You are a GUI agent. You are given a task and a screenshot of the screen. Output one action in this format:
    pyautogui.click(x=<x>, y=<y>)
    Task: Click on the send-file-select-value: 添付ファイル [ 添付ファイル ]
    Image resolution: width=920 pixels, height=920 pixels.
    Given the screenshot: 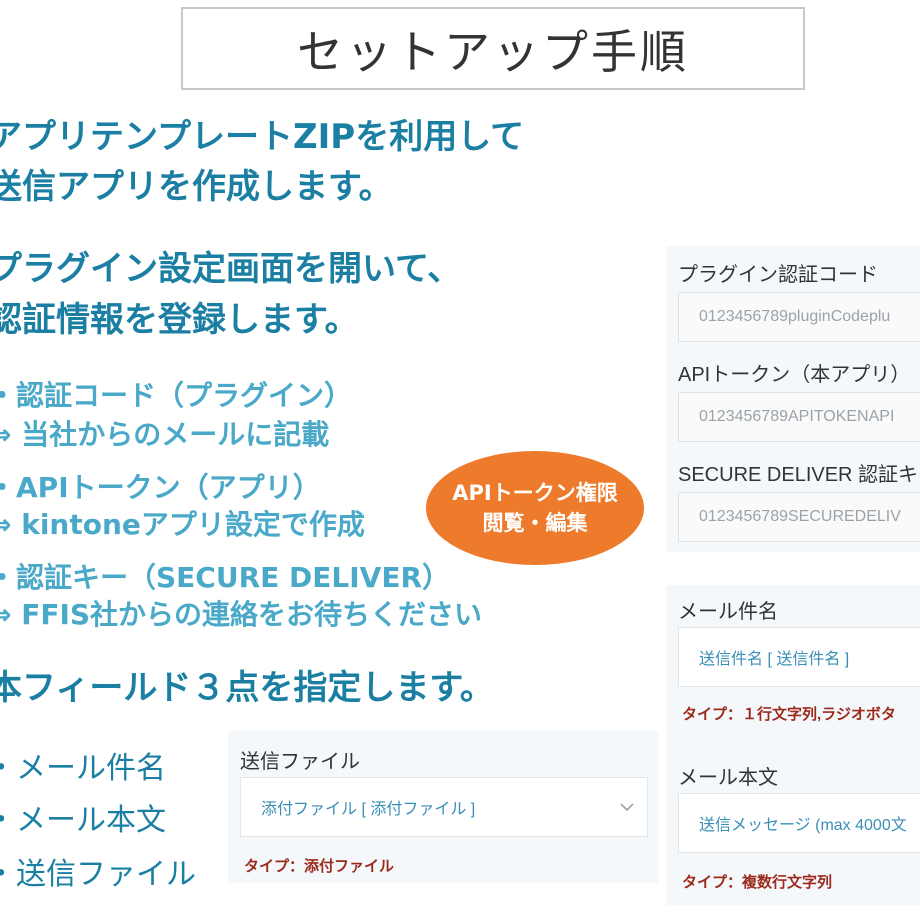 What is the action you would take?
    pyautogui.click(x=368, y=809)
    